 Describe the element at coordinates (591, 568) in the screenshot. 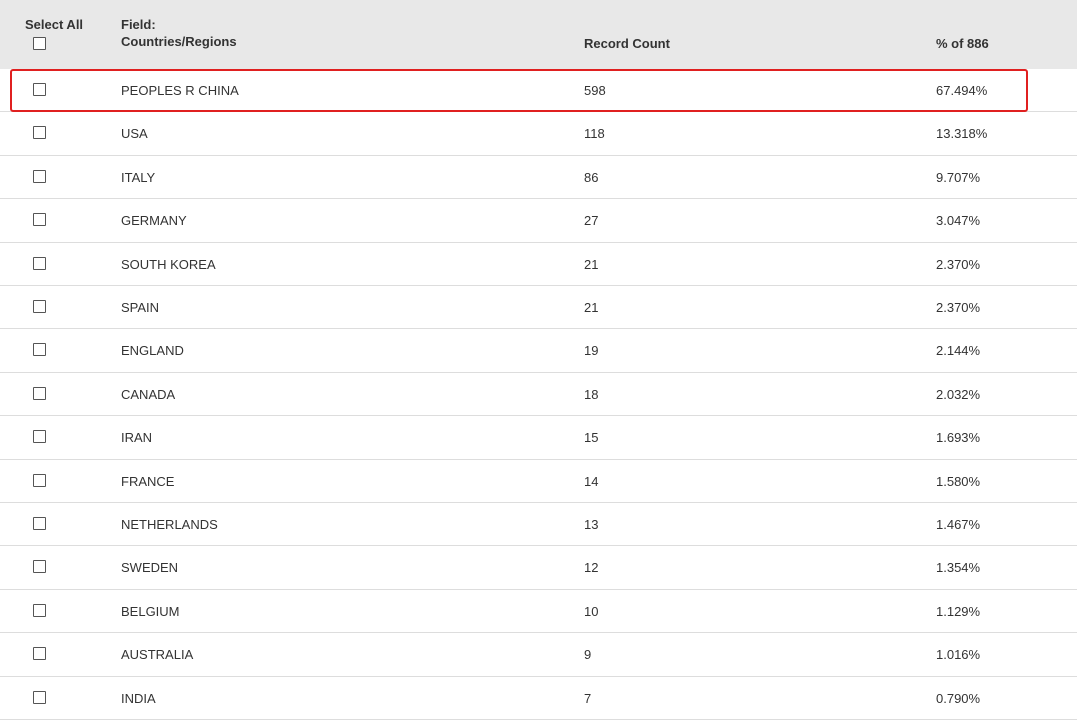

I see `record-count-cell: 12` at that location.